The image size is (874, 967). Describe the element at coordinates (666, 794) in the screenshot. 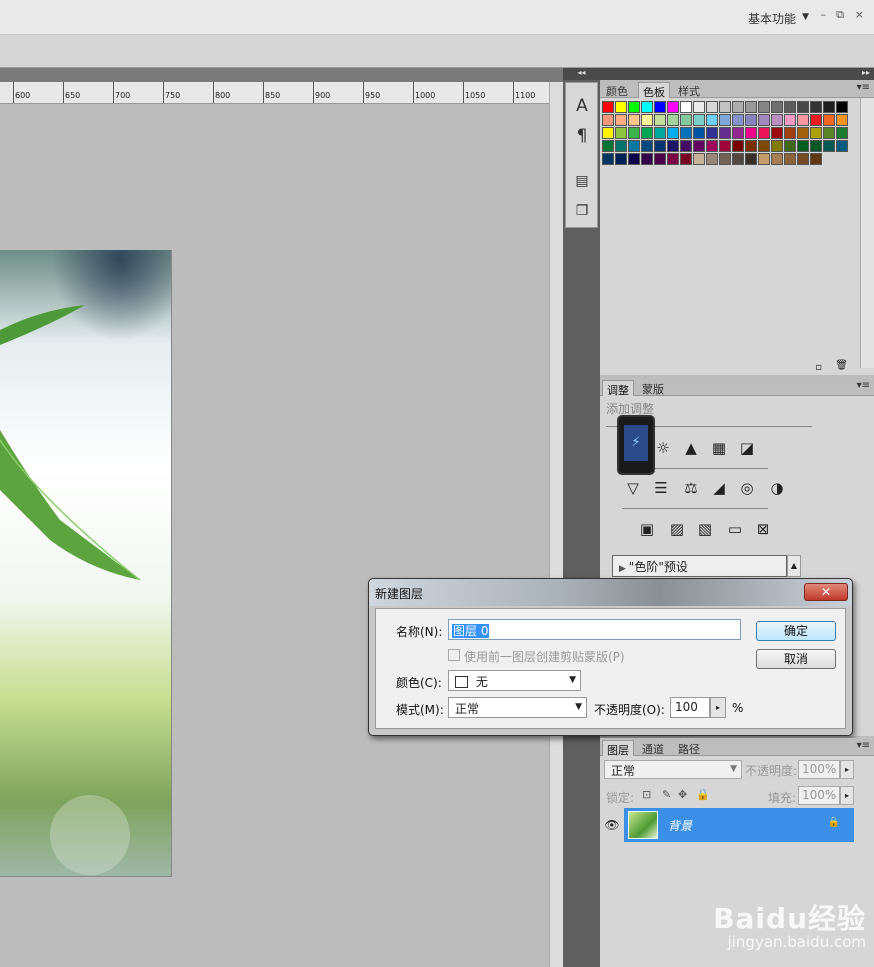

I see `lock-image-icon: ✎` at that location.